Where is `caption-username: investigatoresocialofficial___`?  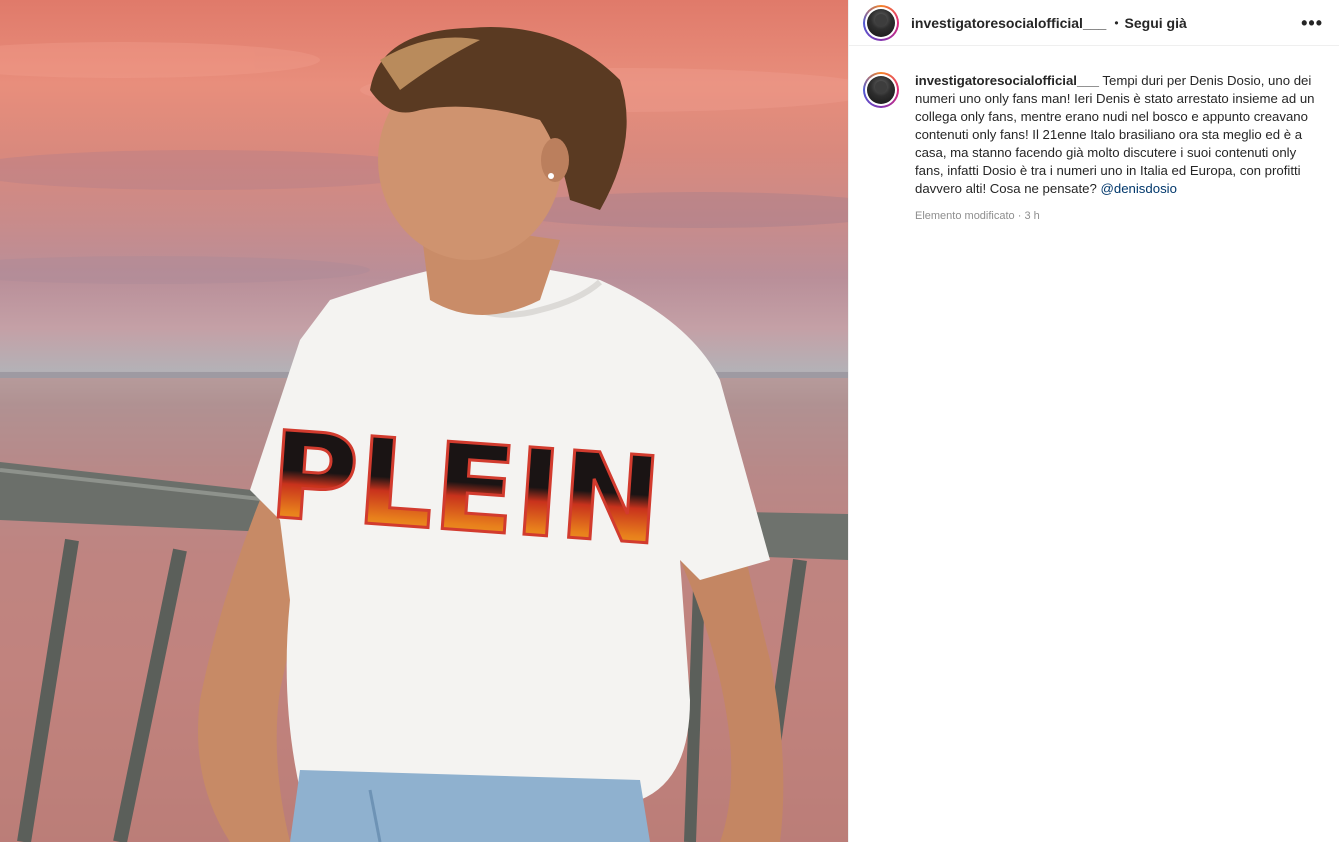 caption-username: investigatoresocialofficial___ is located at coordinates (1007, 80).